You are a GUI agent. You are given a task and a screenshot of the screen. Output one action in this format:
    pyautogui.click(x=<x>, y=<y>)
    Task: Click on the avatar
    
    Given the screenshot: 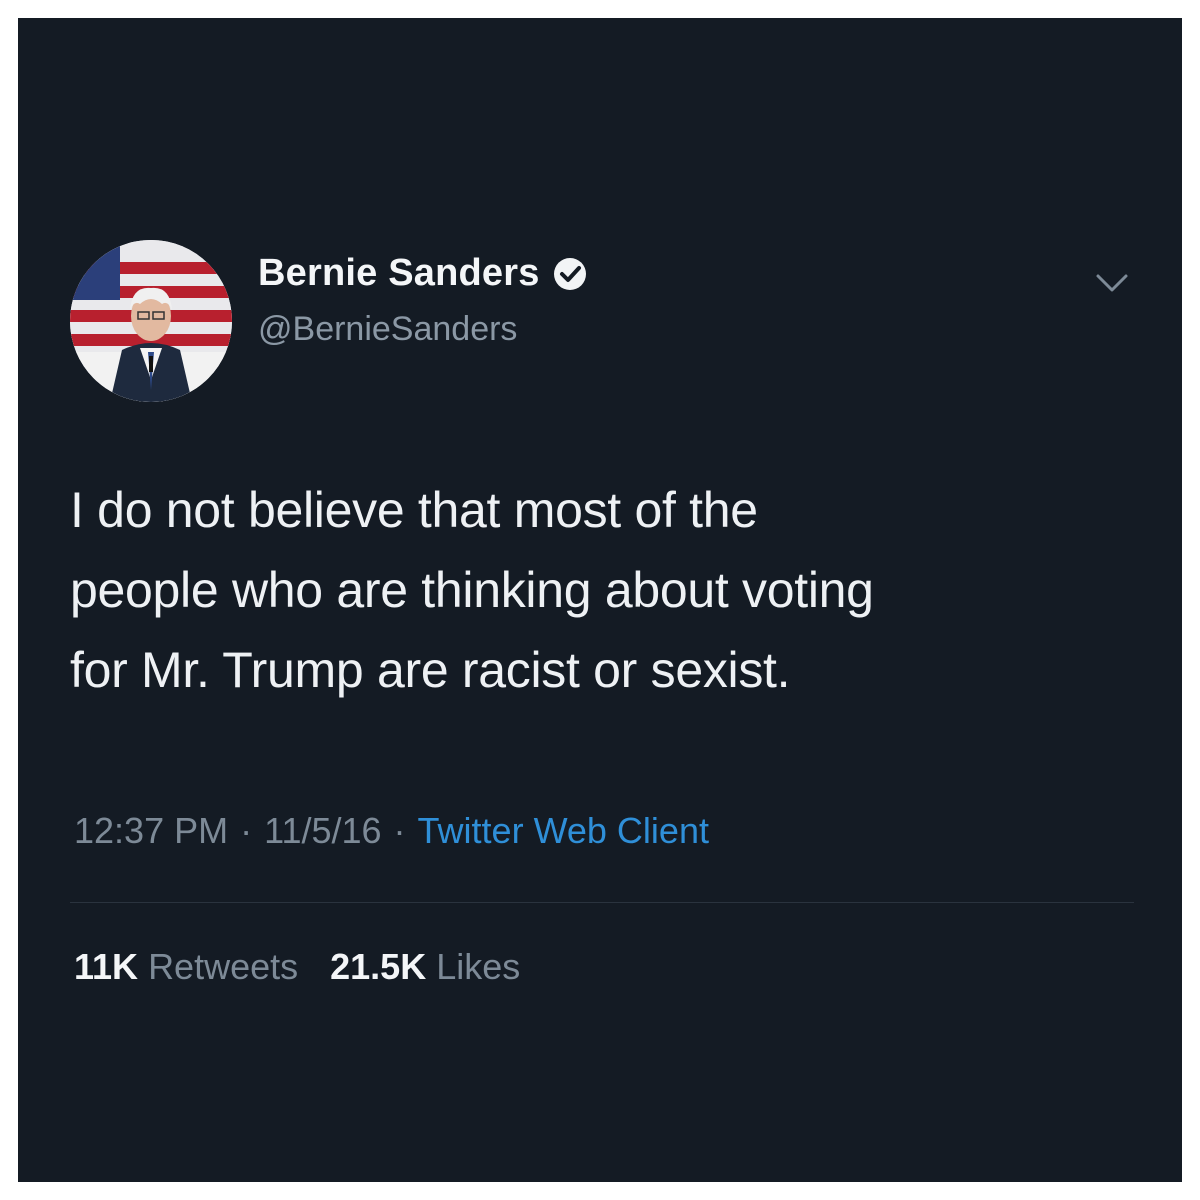 What is the action you would take?
    pyautogui.click(x=151, y=321)
    